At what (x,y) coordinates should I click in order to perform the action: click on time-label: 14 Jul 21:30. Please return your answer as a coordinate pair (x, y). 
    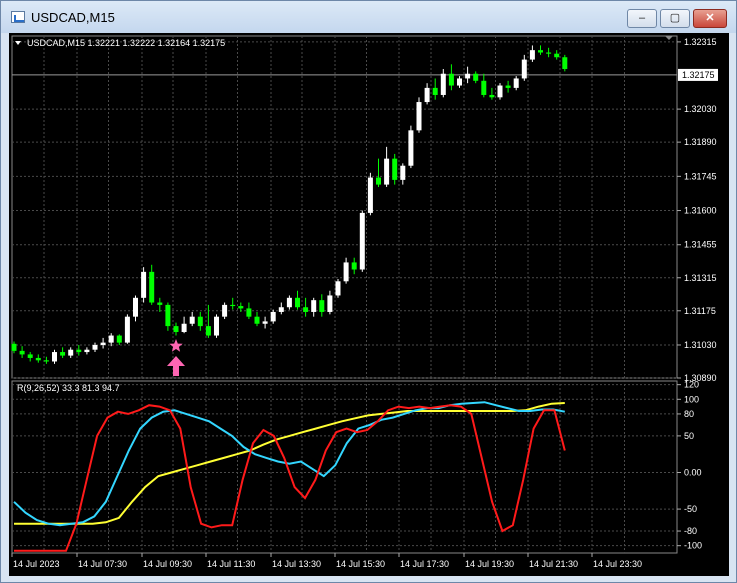
    Looking at the image, I should click on (553, 564).